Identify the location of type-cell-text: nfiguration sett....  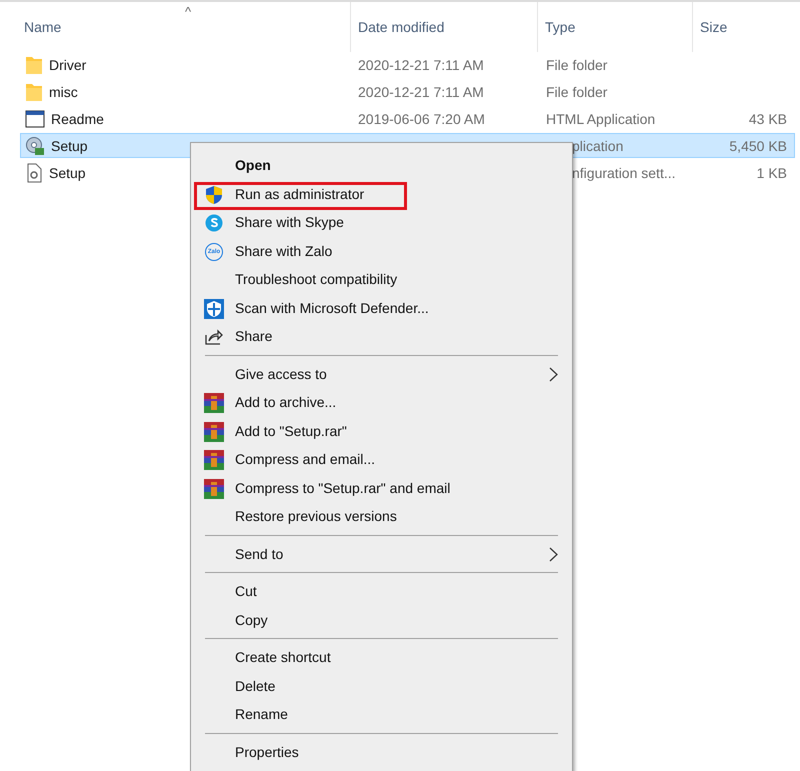
(624, 172).